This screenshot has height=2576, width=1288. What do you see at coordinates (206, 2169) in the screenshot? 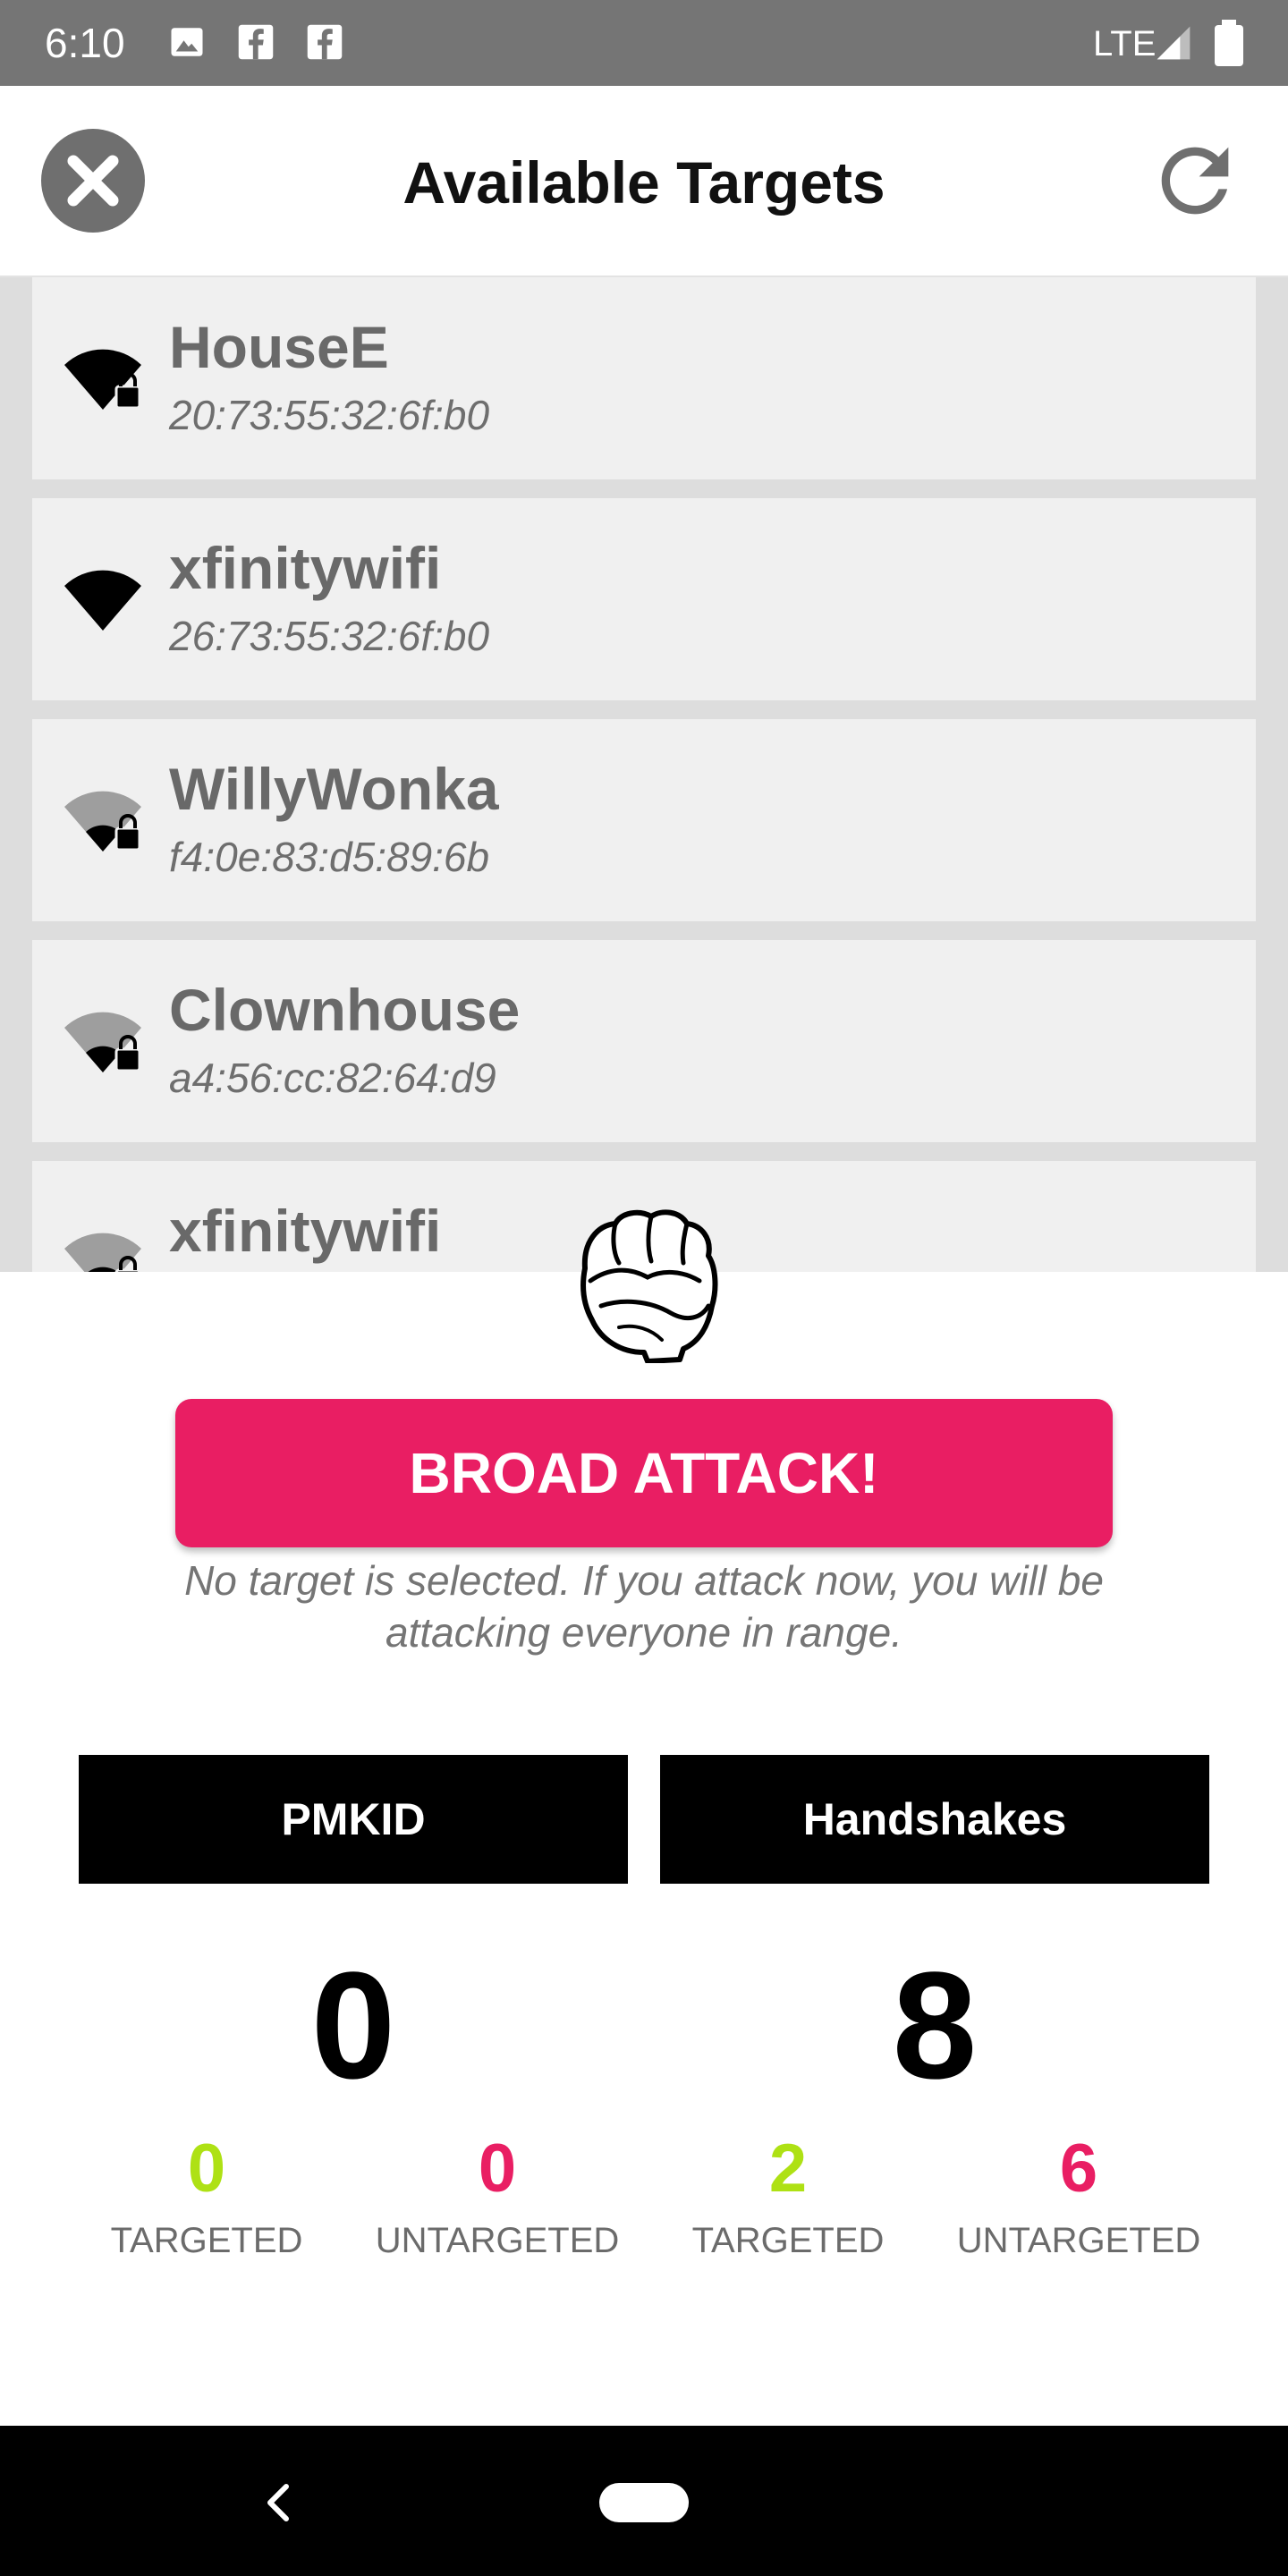
I see `pmkid-targeted-count: 0` at bounding box center [206, 2169].